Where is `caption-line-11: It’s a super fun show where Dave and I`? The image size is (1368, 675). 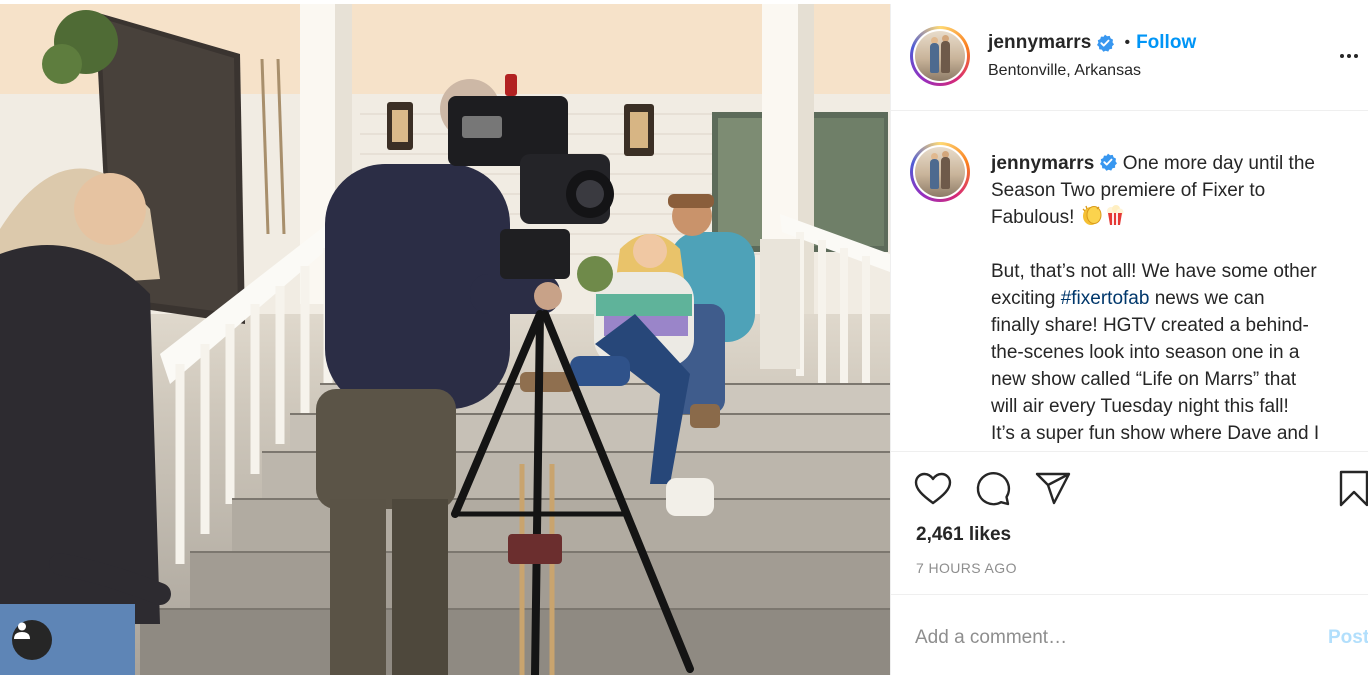
caption-line-11: It’s a super fun show where Dave and I is located at coordinates (1155, 433).